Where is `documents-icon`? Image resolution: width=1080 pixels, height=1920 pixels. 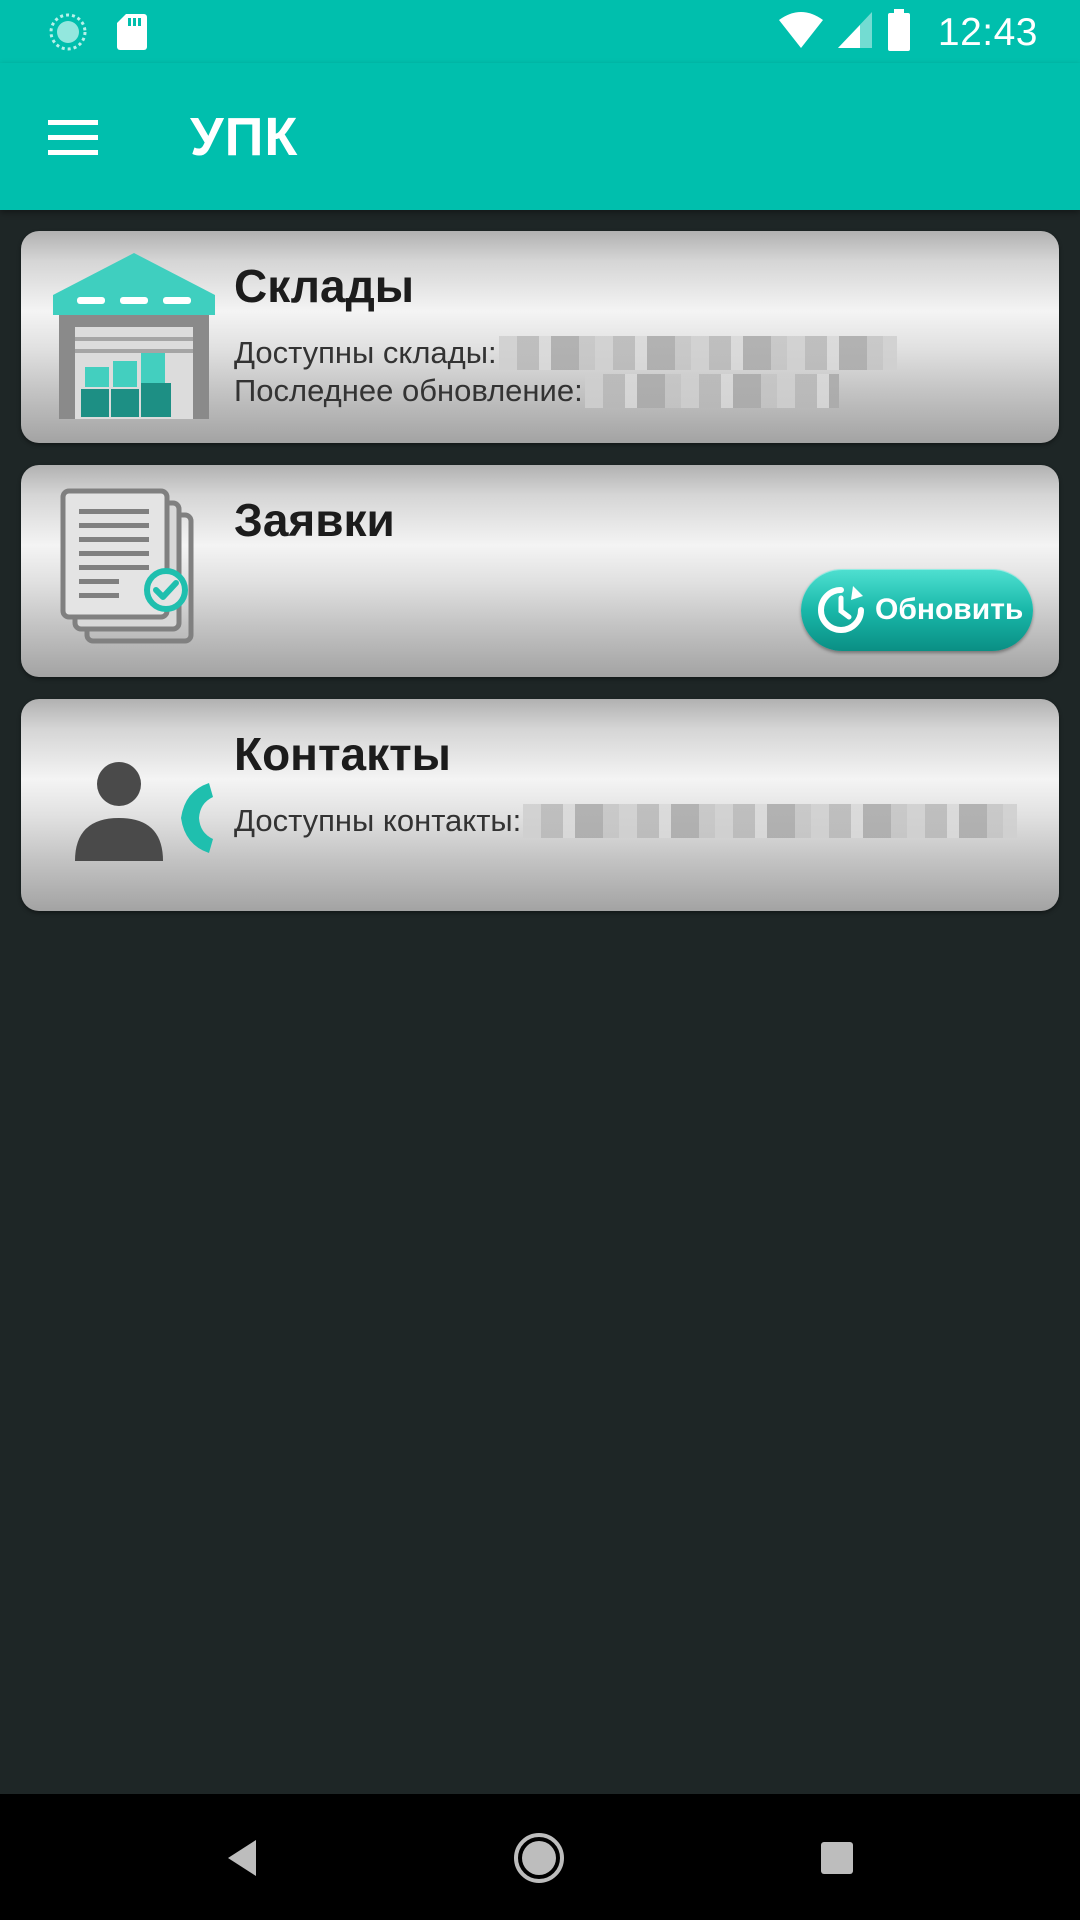 documents-icon is located at coordinates (134, 572).